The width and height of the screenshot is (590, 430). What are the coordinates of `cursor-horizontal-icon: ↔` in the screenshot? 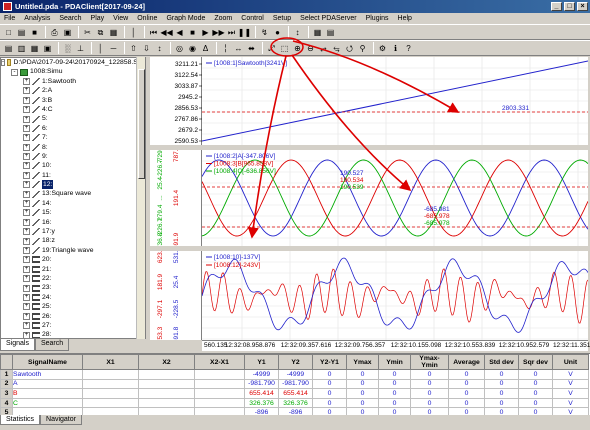 It's located at (238, 48).